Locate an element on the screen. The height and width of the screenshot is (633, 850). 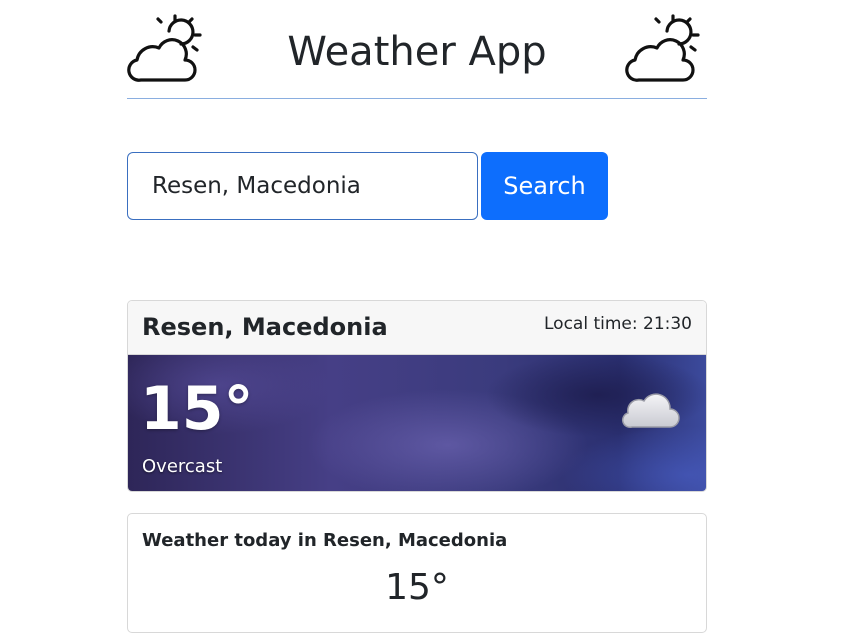
partly-cloudy-icon is located at coordinates (662, 48).